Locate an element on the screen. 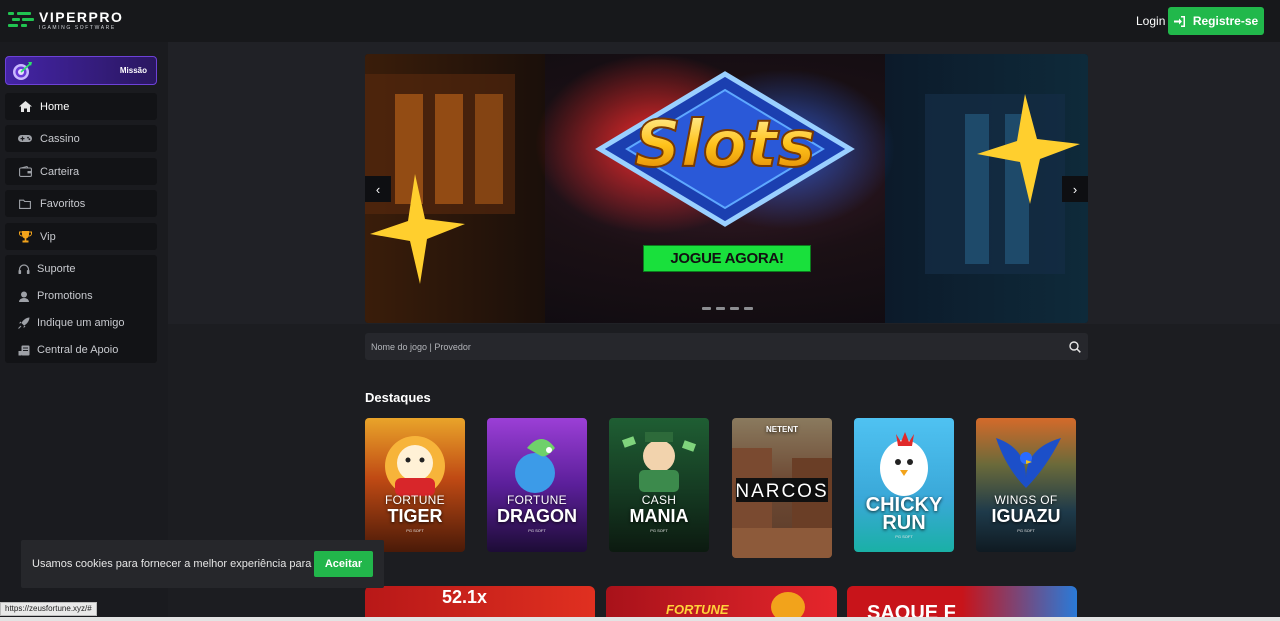 The width and height of the screenshot is (1280, 621). sidebar-item-vip: Vip is located at coordinates (81, 236).